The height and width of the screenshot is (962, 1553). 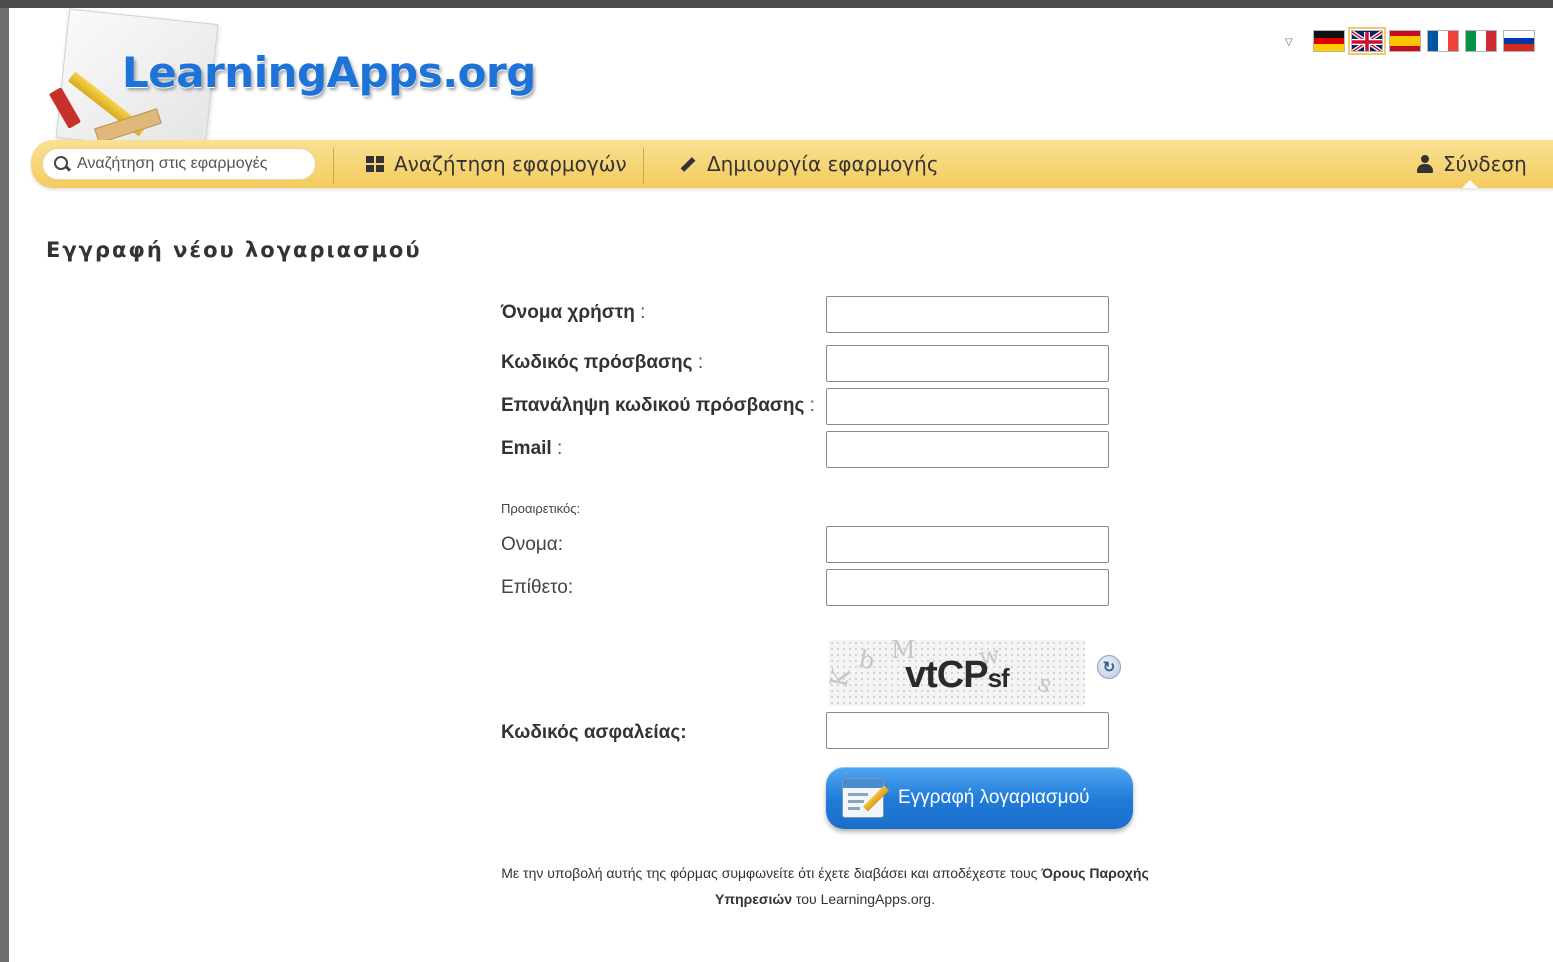 What do you see at coordinates (842, 678) in the screenshot?
I see `captcha-noise: K` at bounding box center [842, 678].